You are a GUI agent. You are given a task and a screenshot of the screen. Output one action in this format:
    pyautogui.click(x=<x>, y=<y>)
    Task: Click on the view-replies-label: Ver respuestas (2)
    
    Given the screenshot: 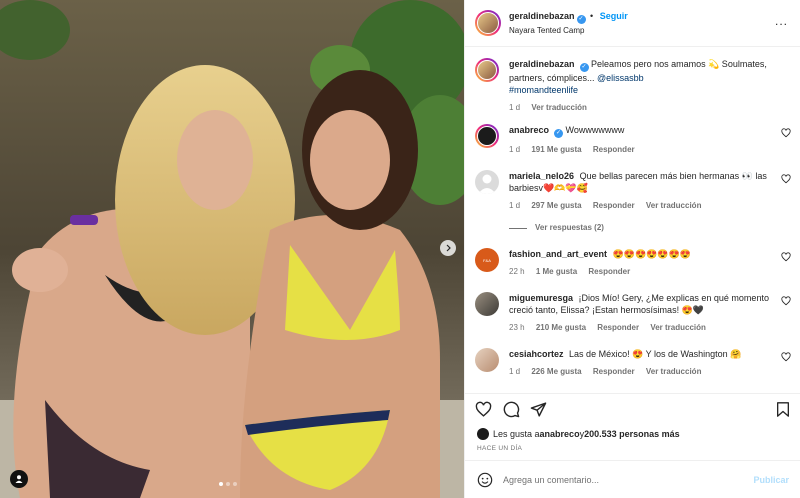 What is the action you would take?
    pyautogui.click(x=569, y=227)
    